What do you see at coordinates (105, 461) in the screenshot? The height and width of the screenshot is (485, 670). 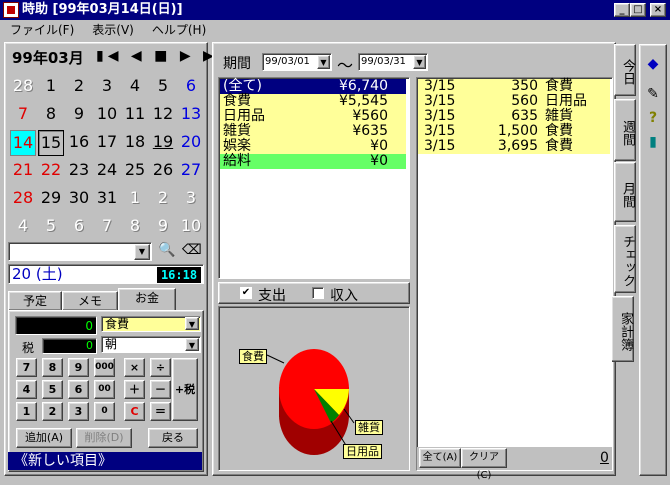 I see `new-item: 《新しい項目》` at bounding box center [105, 461].